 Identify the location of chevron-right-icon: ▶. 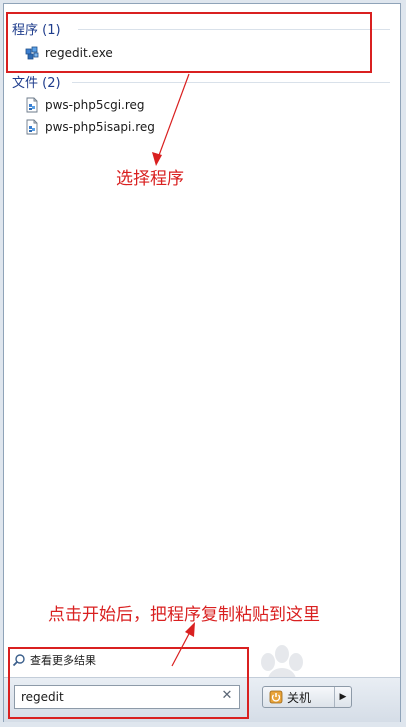
(342, 697).